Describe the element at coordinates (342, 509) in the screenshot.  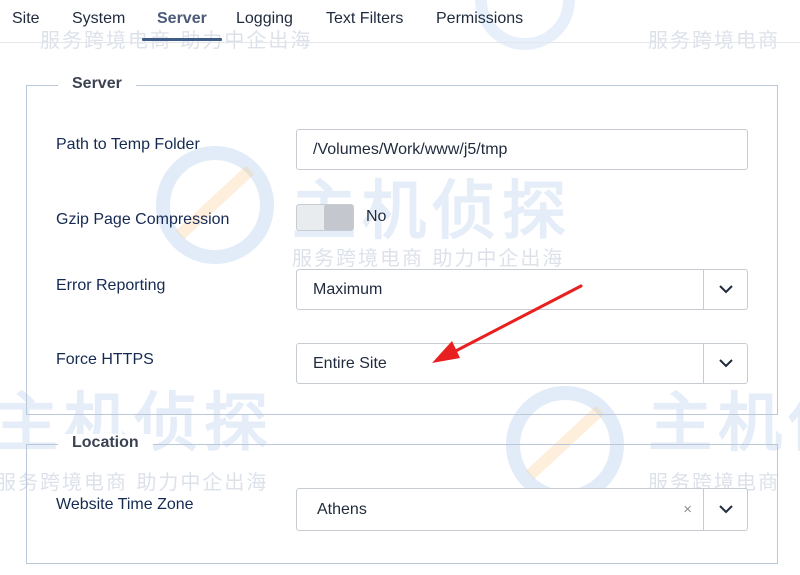
I see `timezone-value: Athens` at that location.